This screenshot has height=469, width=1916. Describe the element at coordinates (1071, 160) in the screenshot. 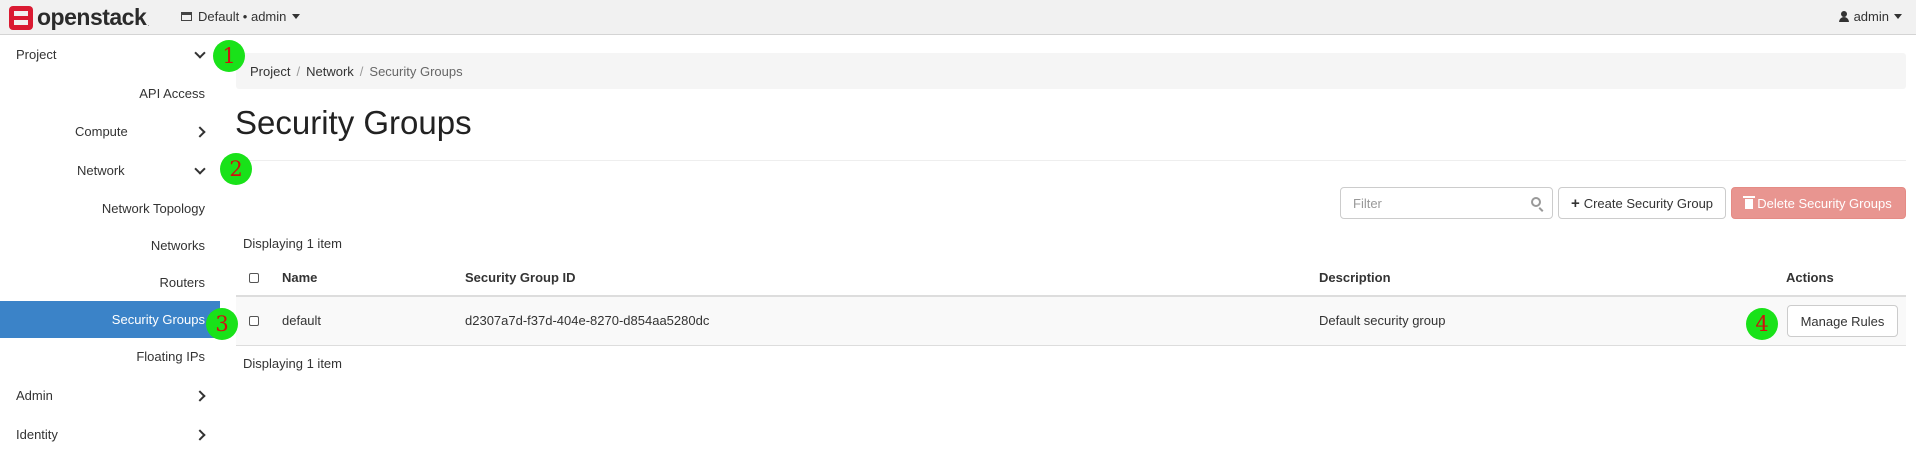

I see `divider` at that location.